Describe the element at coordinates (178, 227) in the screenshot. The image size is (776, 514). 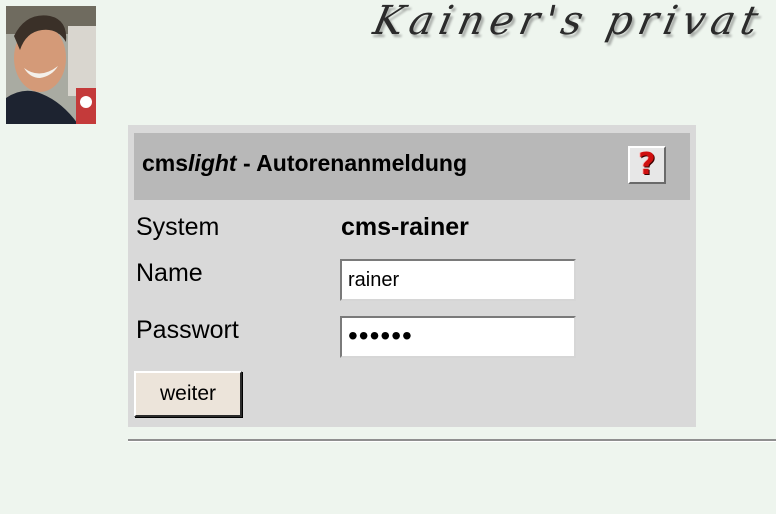
I see `system-label: System` at that location.